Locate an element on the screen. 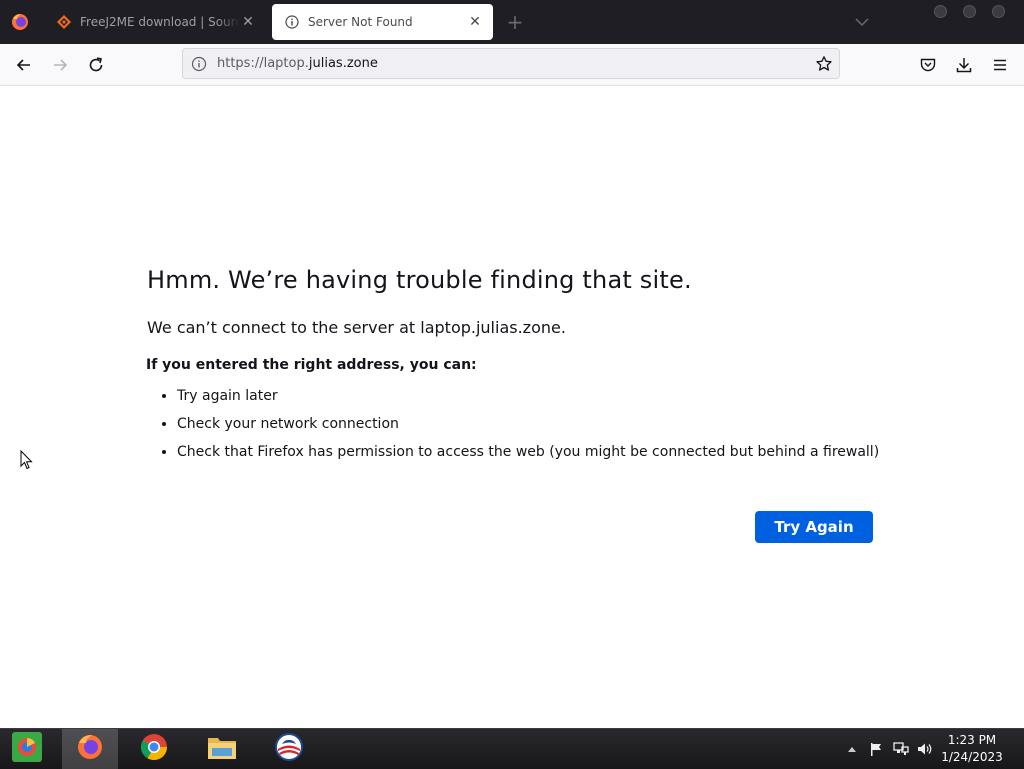 The image size is (1024, 769). bookmark-star-icon is located at coordinates (824, 64).